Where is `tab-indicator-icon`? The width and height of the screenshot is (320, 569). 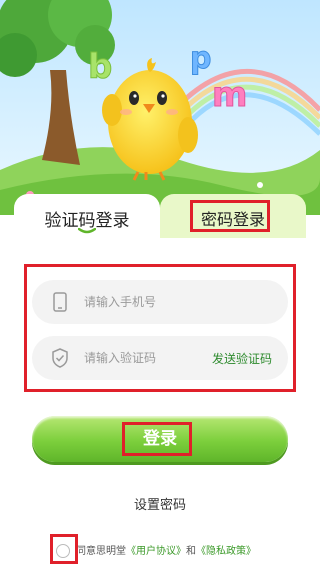
tab-indicator-icon is located at coordinates (87, 231).